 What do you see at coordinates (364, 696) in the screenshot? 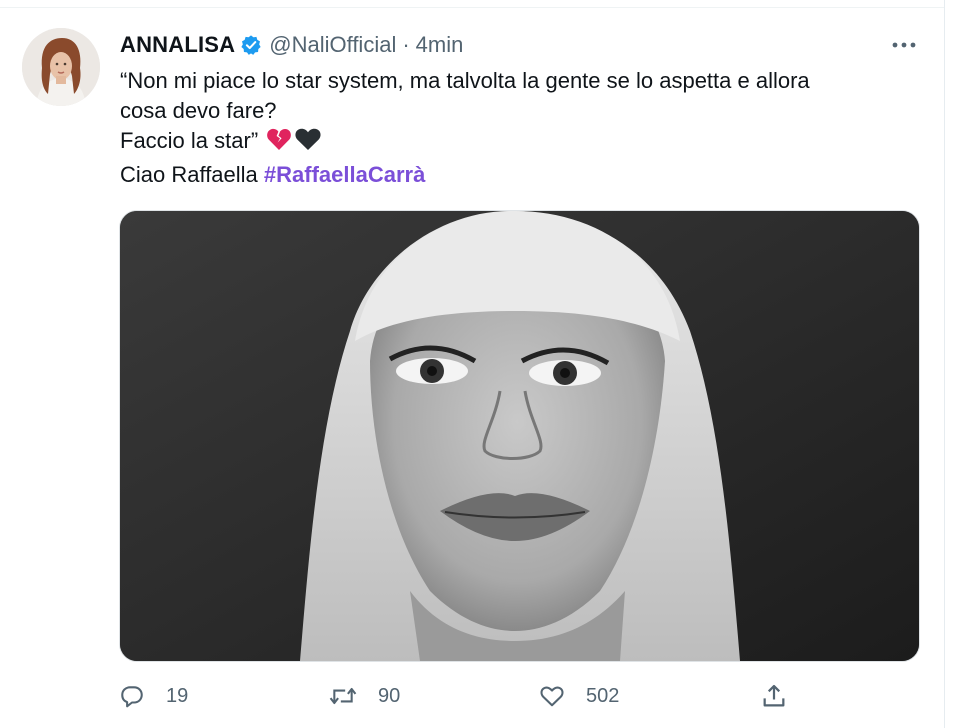
I see `retweet-button: 90` at bounding box center [364, 696].